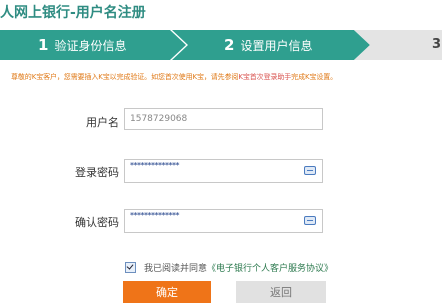 The height and width of the screenshot is (304, 442). I want to click on step-2: 2 设置用户信息, so click(268, 45).